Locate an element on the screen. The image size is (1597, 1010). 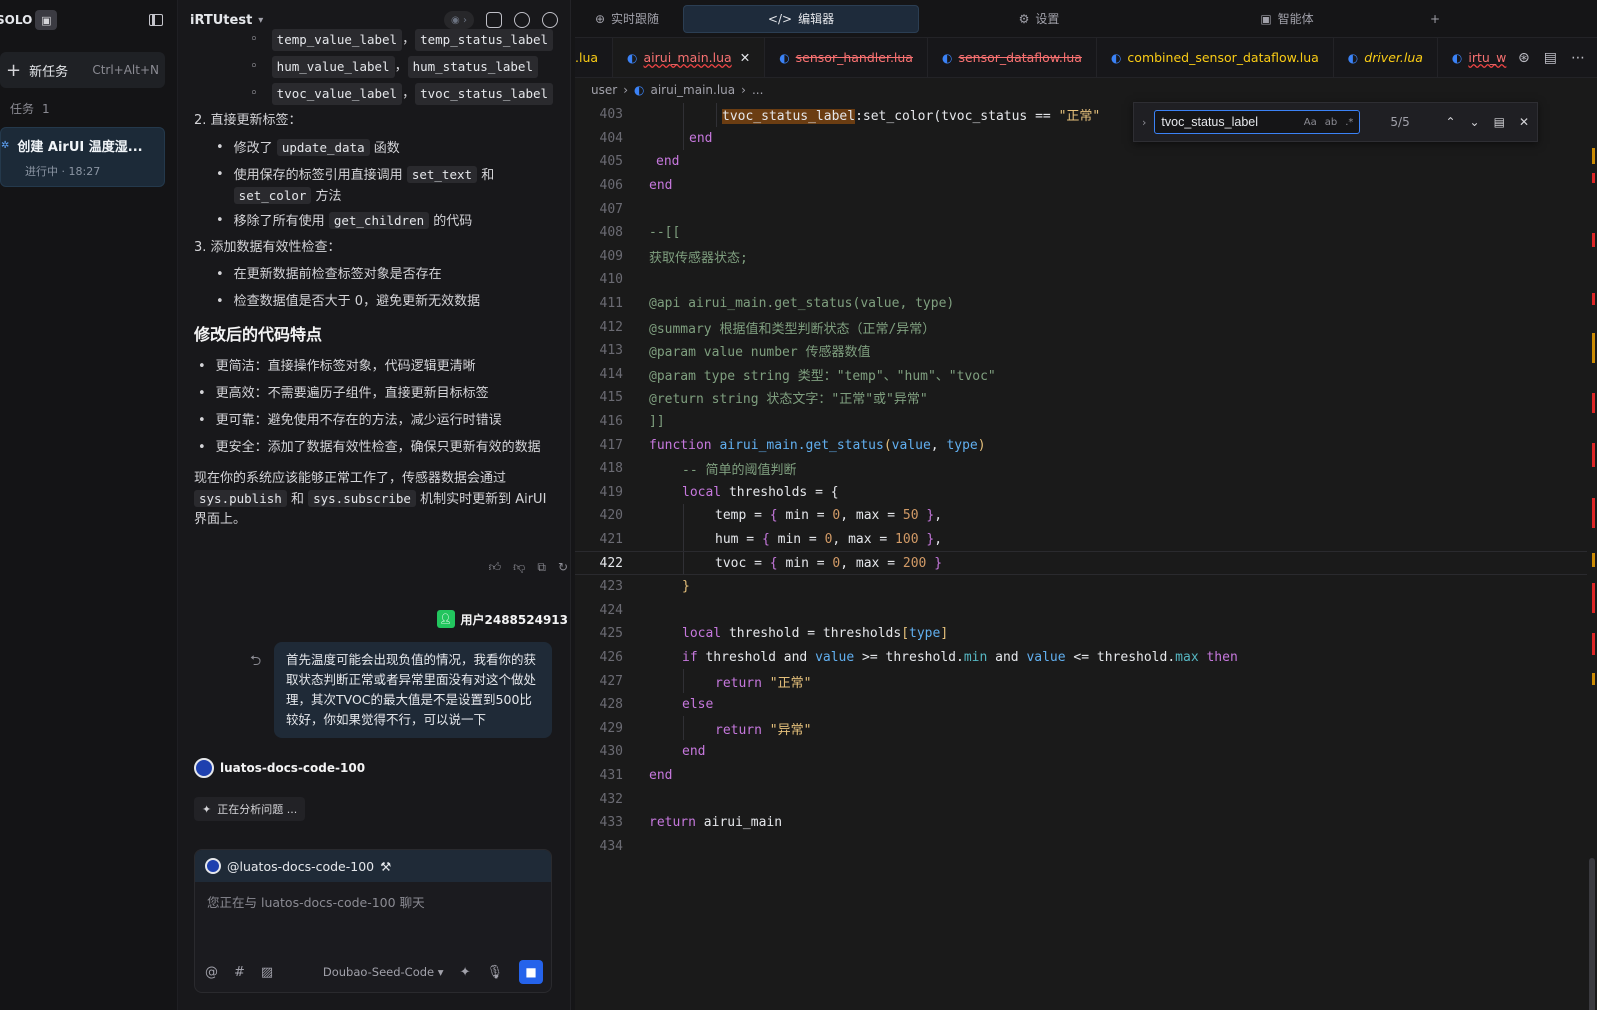
task-status: 进行中 · 18:27 is located at coordinates (63, 171).